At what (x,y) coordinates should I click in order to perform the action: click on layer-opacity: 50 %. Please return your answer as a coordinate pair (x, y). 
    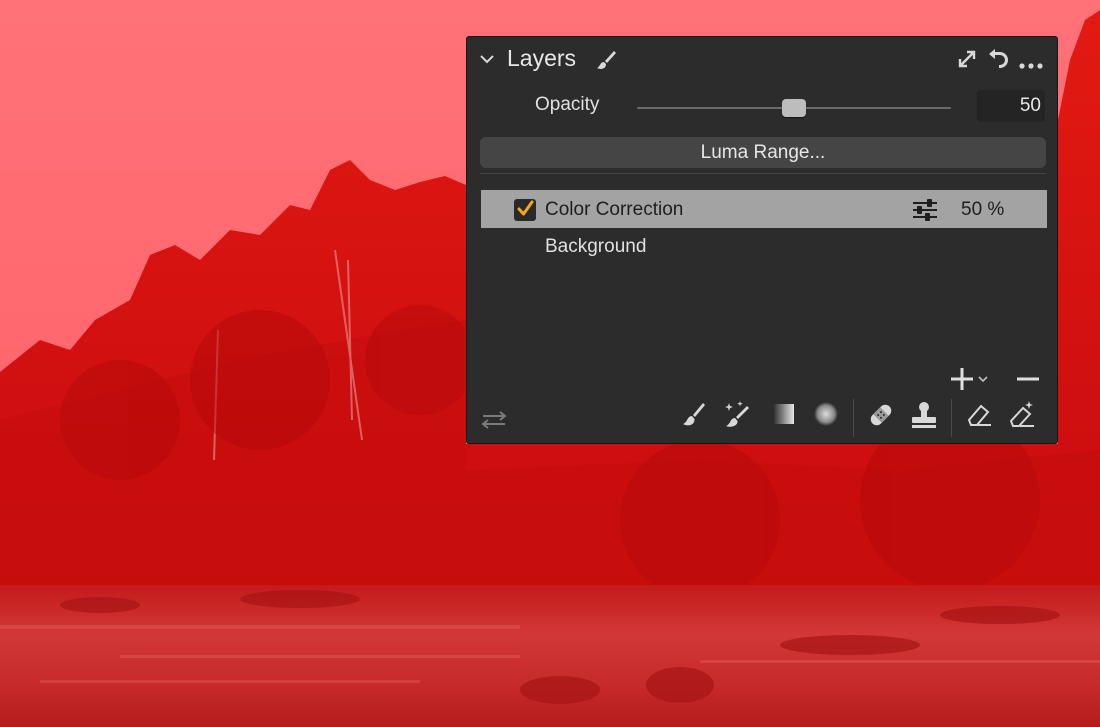
    Looking at the image, I should click on (983, 209).